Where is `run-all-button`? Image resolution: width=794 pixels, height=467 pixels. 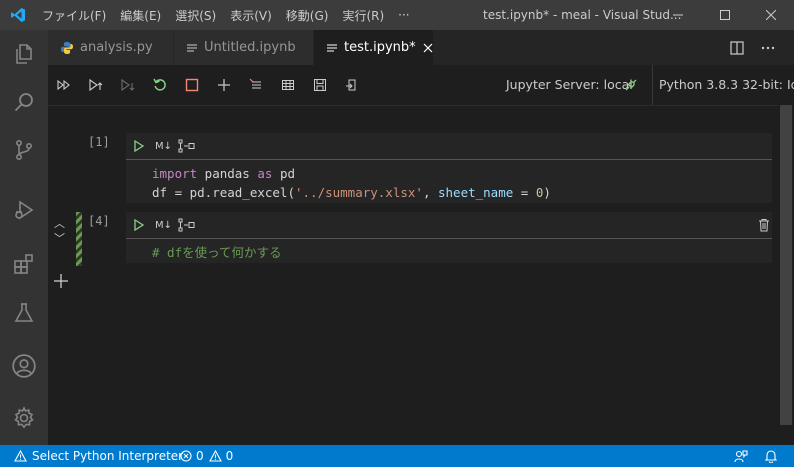 run-all-button is located at coordinates (64, 85).